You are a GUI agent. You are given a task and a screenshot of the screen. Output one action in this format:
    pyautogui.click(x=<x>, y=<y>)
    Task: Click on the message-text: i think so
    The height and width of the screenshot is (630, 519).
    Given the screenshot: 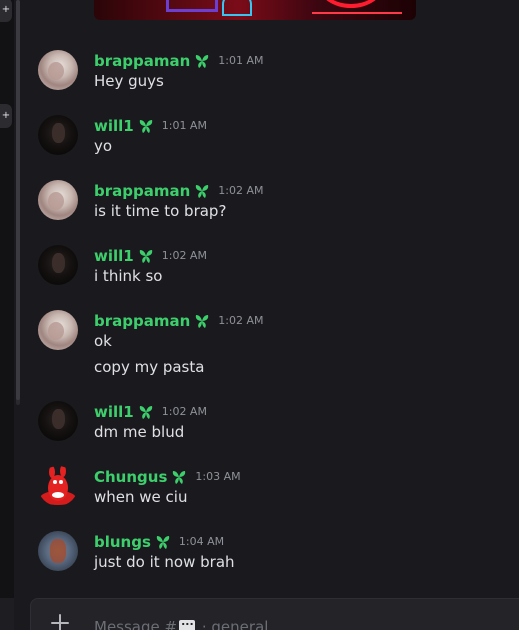 What is the action you would take?
    pyautogui.click(x=128, y=276)
    